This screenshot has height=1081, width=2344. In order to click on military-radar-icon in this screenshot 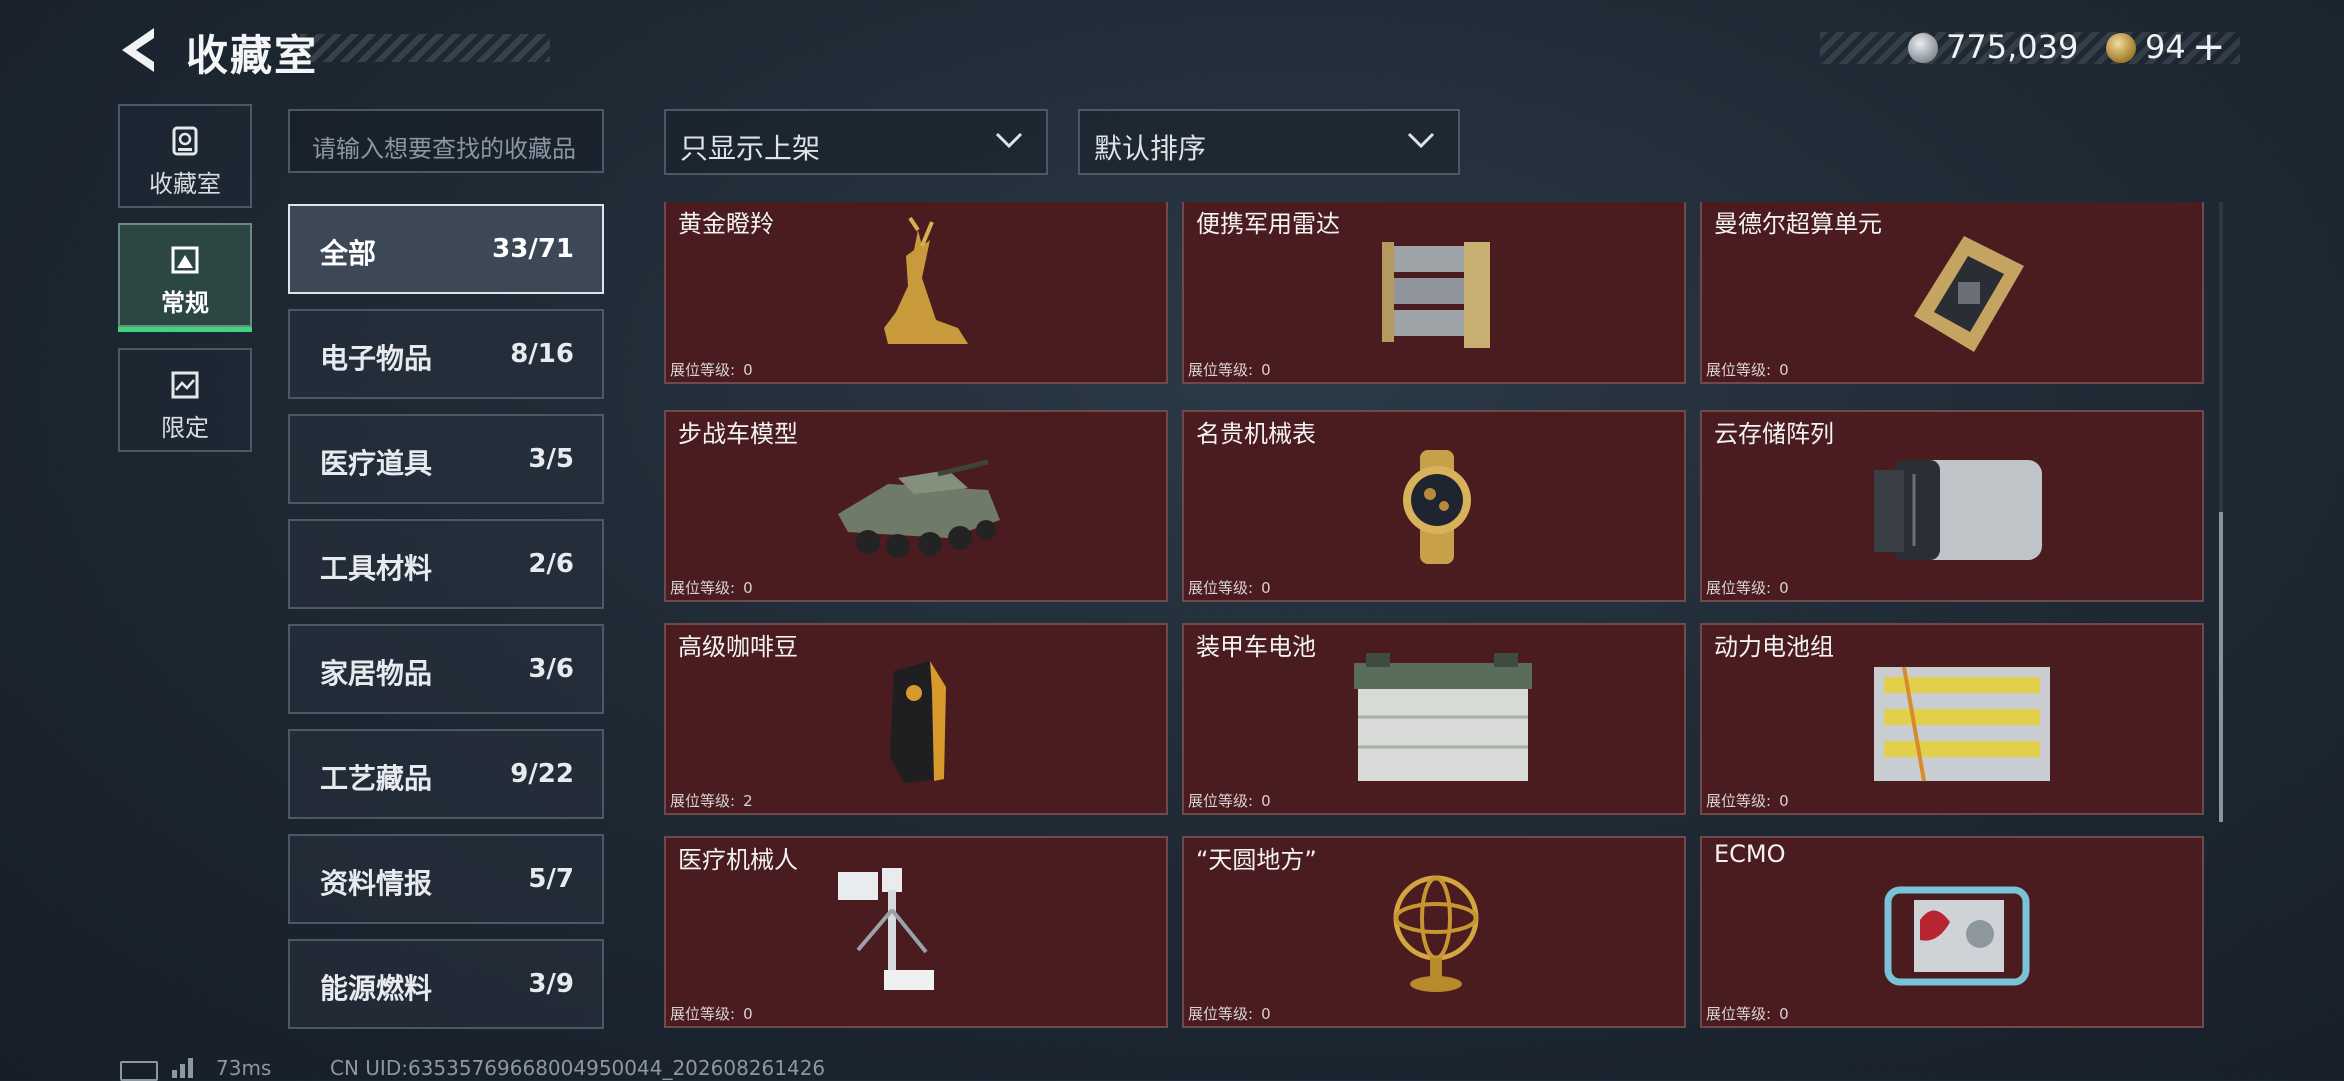, I will do `click(1436, 295)`.